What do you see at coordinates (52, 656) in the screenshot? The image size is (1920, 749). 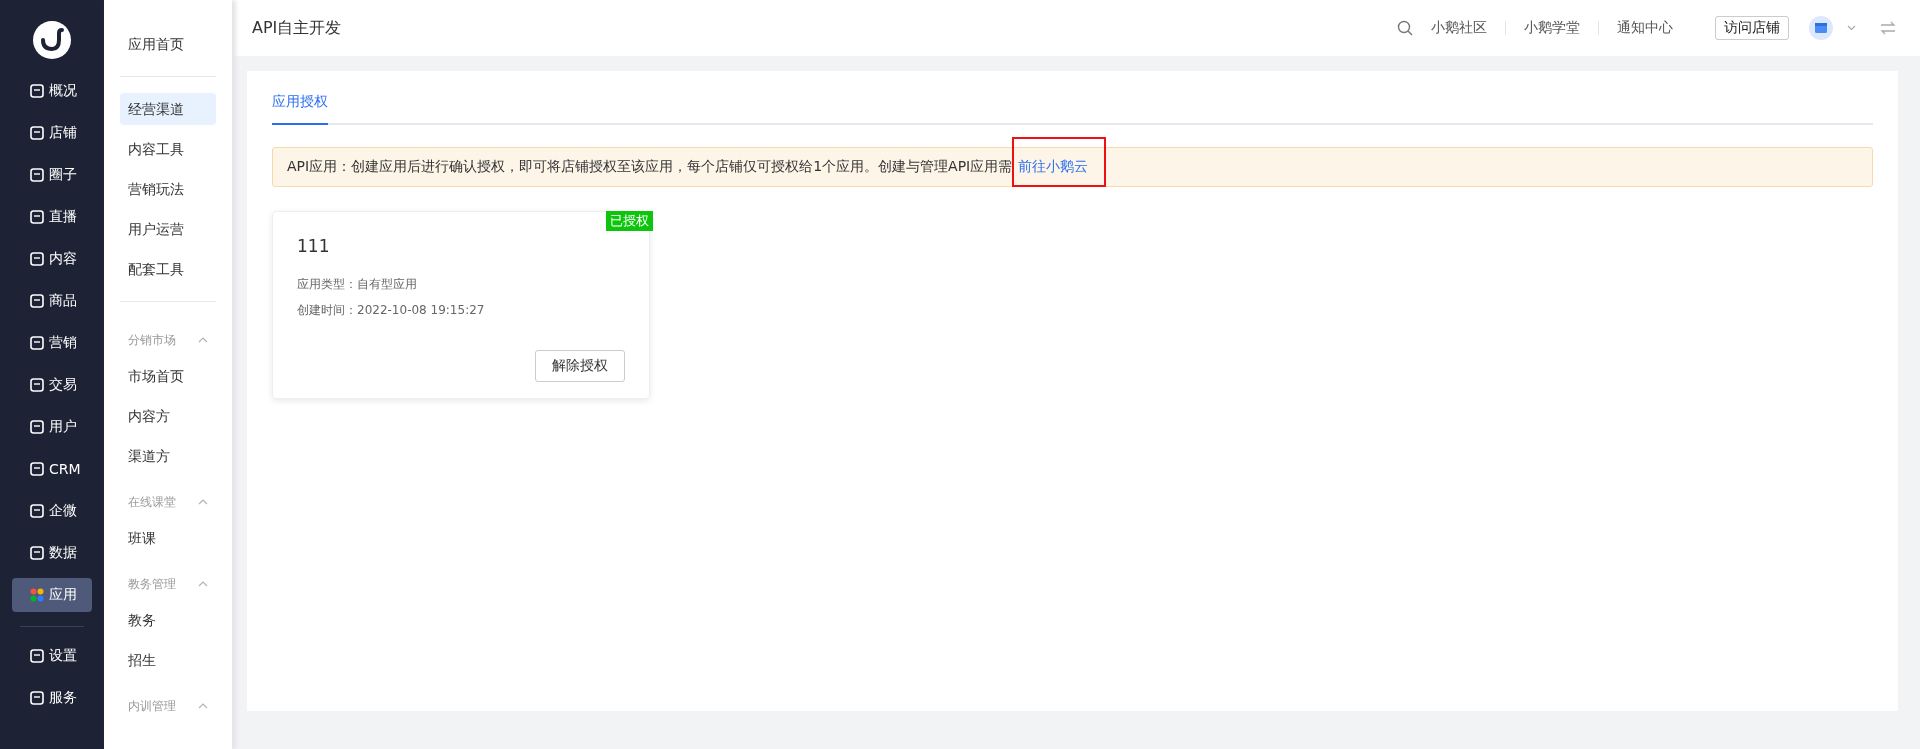 I see `nav-item: 设置` at bounding box center [52, 656].